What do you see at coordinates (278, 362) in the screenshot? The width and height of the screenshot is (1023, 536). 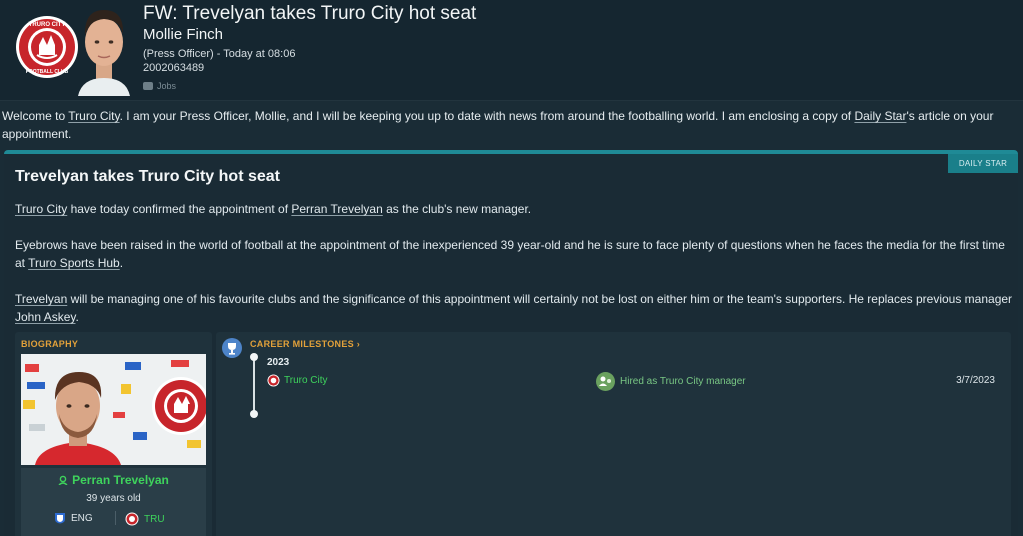 I see `milestone-year: 2023` at bounding box center [278, 362].